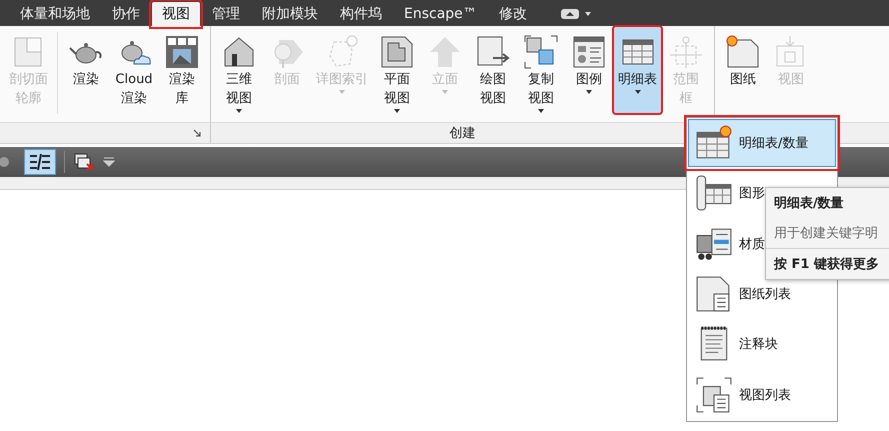 This screenshot has height=431, width=889. I want to click on ribbon-button: 渲染 库, so click(182, 70).